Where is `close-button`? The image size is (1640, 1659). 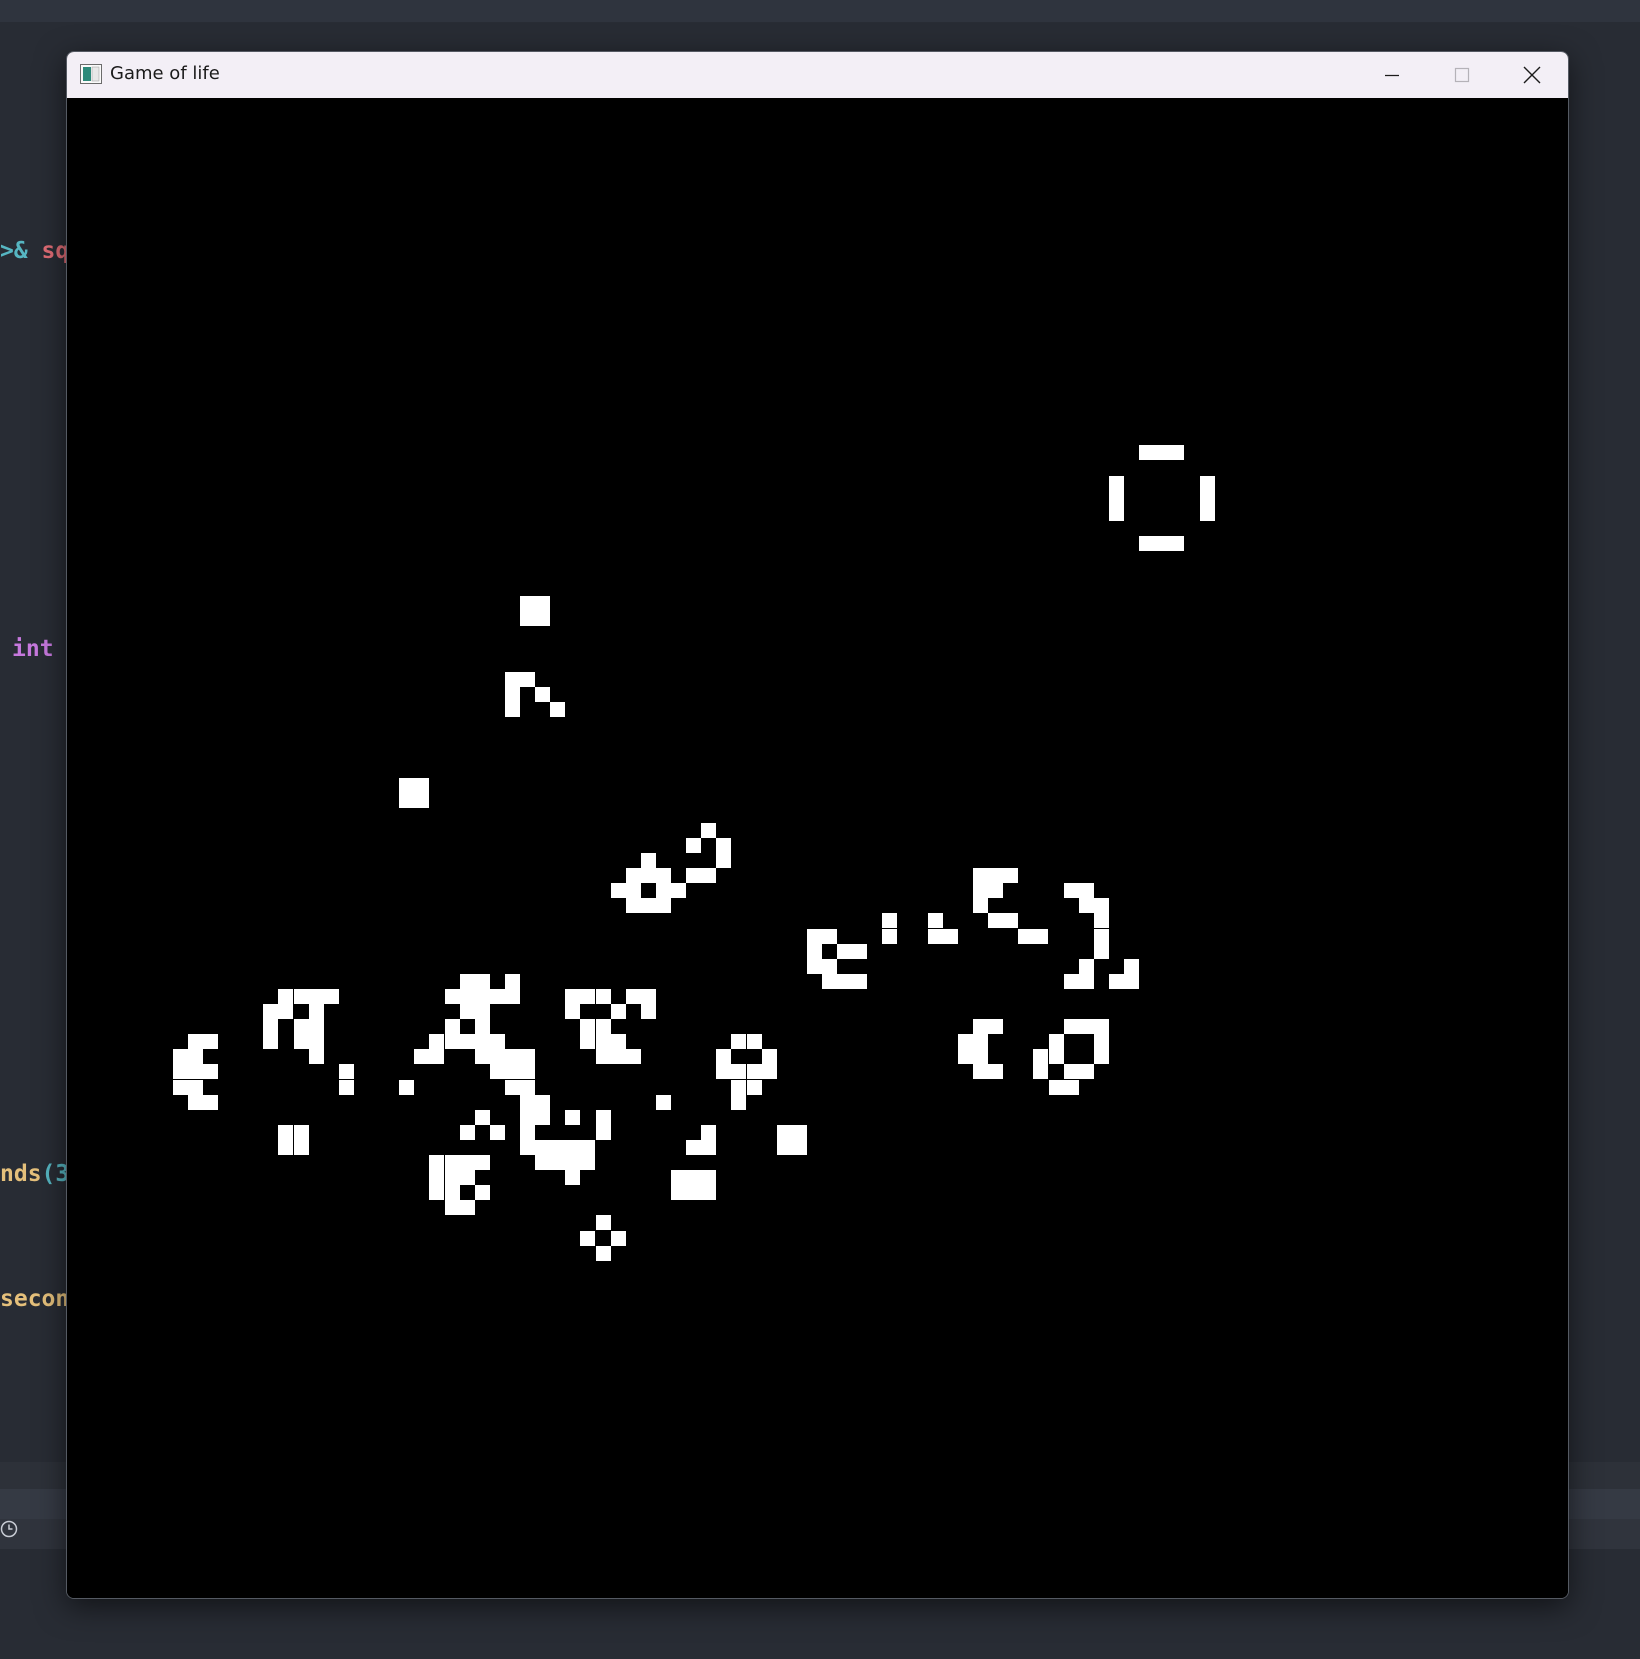 close-button is located at coordinates (1532, 75).